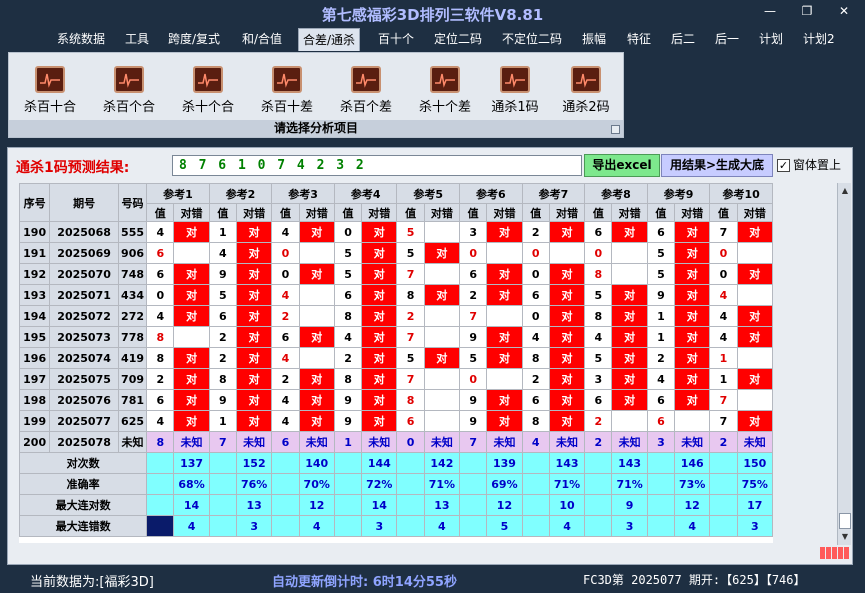 This screenshot has height=593, width=865. What do you see at coordinates (132, 202) in the screenshot?
I see `header-number: 号码` at bounding box center [132, 202].